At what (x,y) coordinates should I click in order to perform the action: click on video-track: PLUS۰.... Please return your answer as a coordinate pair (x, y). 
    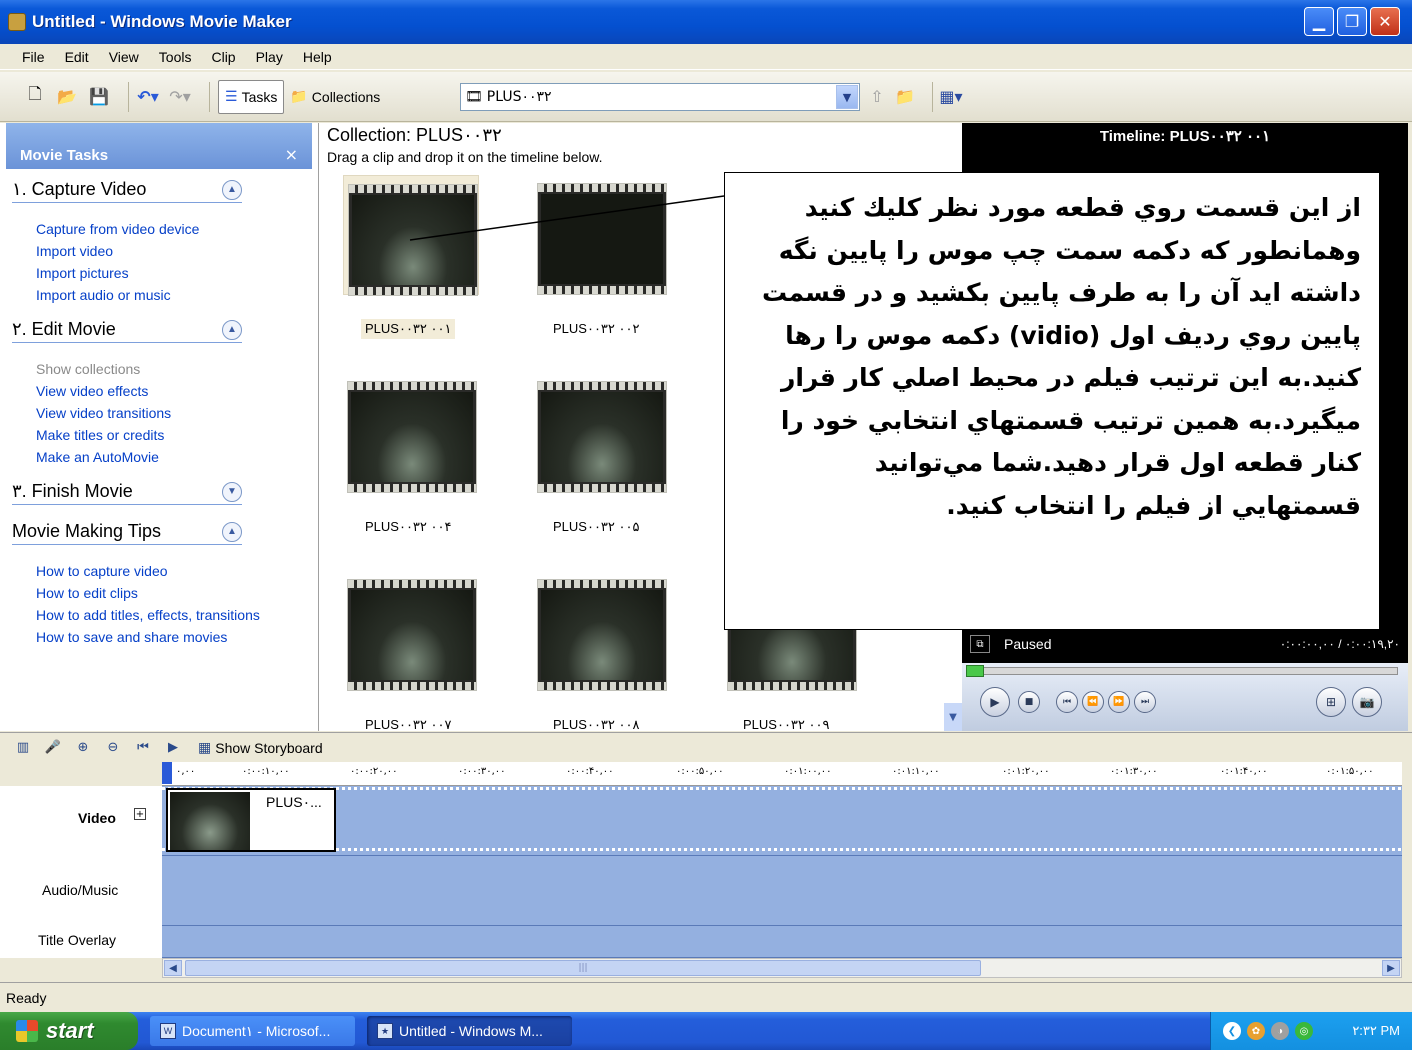
    Looking at the image, I should click on (782, 821).